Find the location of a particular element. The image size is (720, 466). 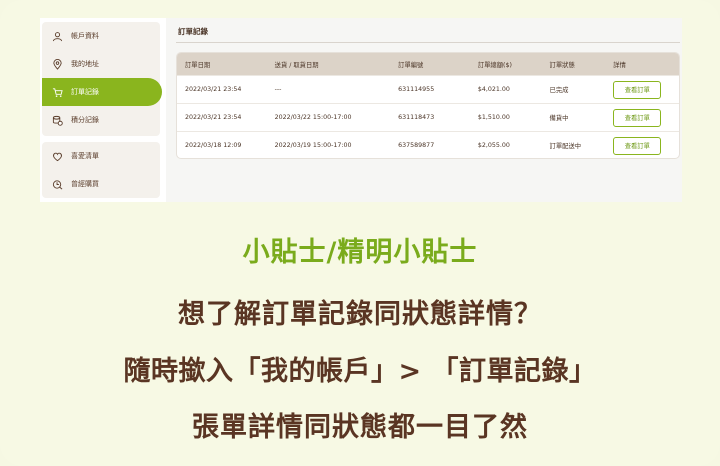

column-header: 送貨 / 取貨日期 is located at coordinates (296, 65).